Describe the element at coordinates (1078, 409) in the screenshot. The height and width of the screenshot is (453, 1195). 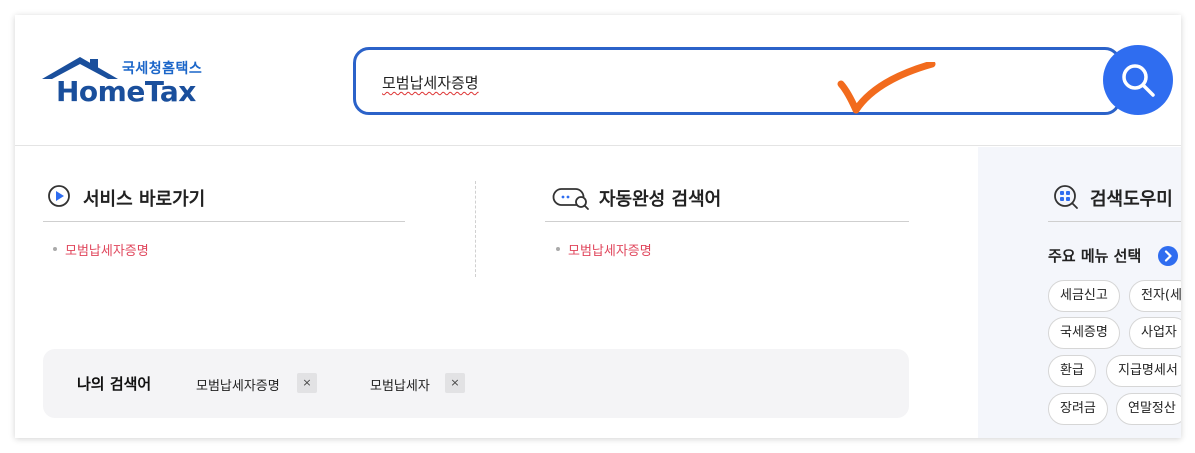
I see `menu-chip: 장려금` at that location.